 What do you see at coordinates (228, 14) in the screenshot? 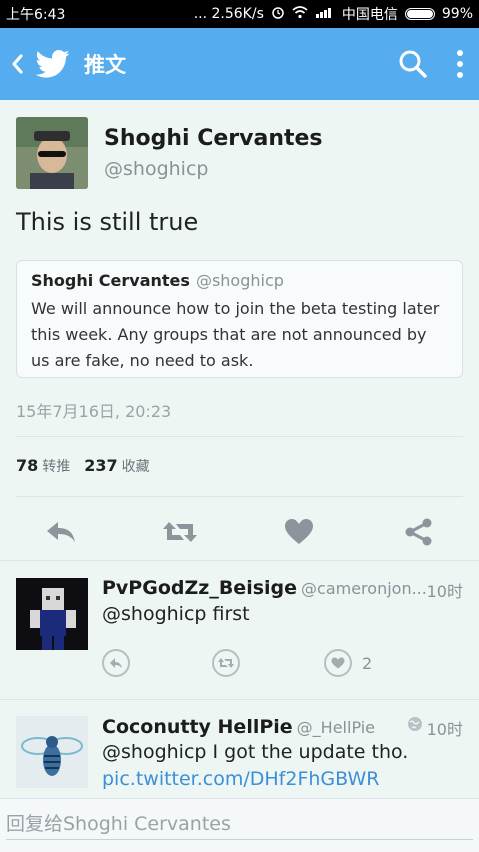
I see `network-speed: ... 2.56K/s` at bounding box center [228, 14].